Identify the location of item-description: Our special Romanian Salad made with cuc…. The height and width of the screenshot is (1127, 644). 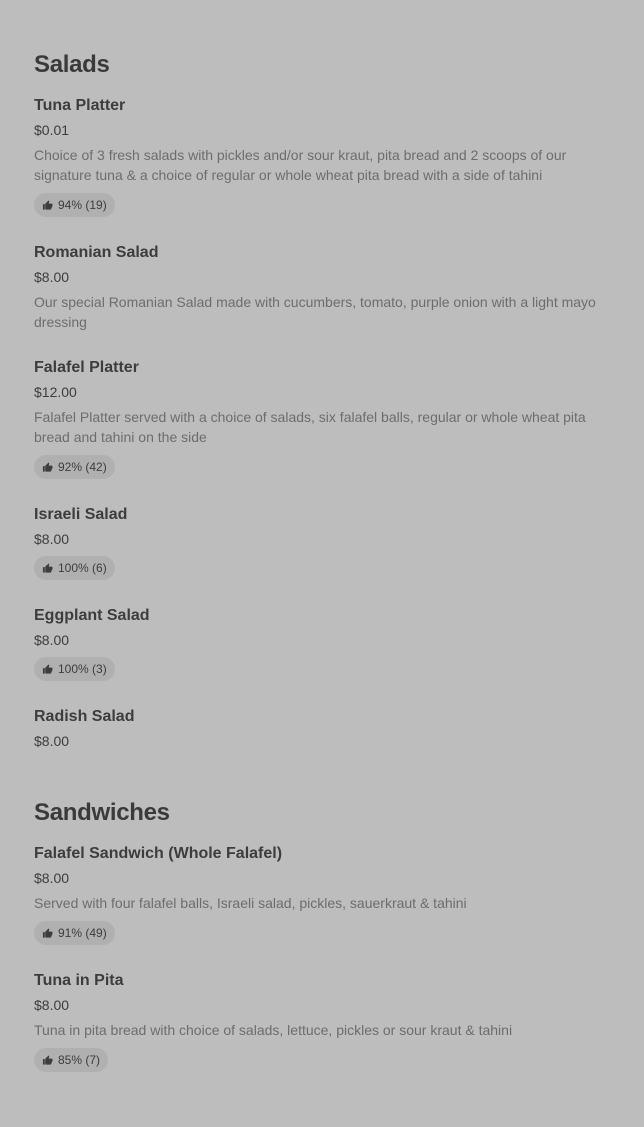
(315, 312).